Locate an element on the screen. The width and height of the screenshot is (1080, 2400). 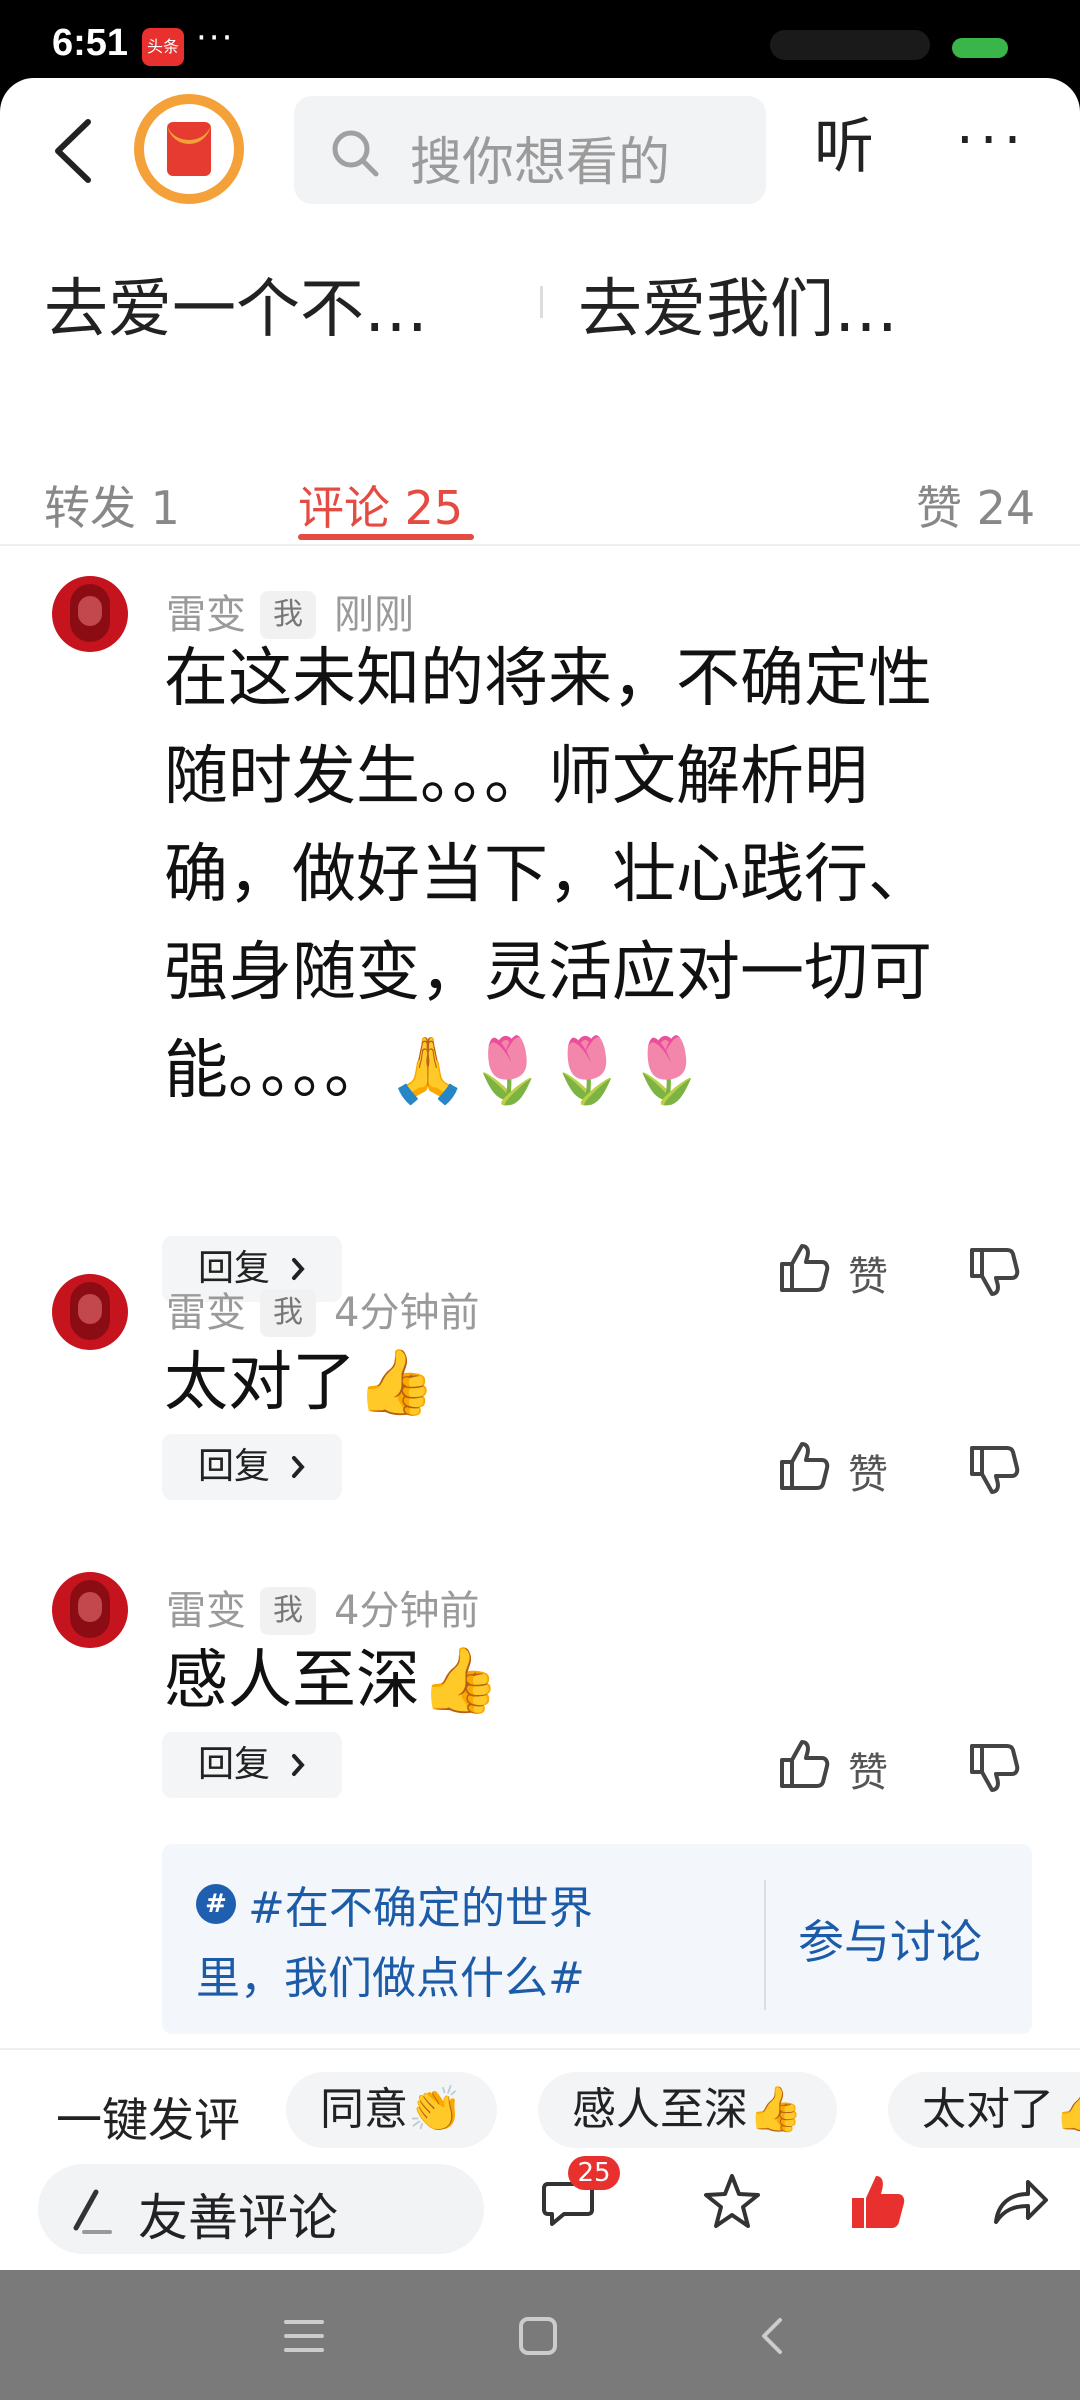
status-more-icon: ··· is located at coordinates (215, 38).